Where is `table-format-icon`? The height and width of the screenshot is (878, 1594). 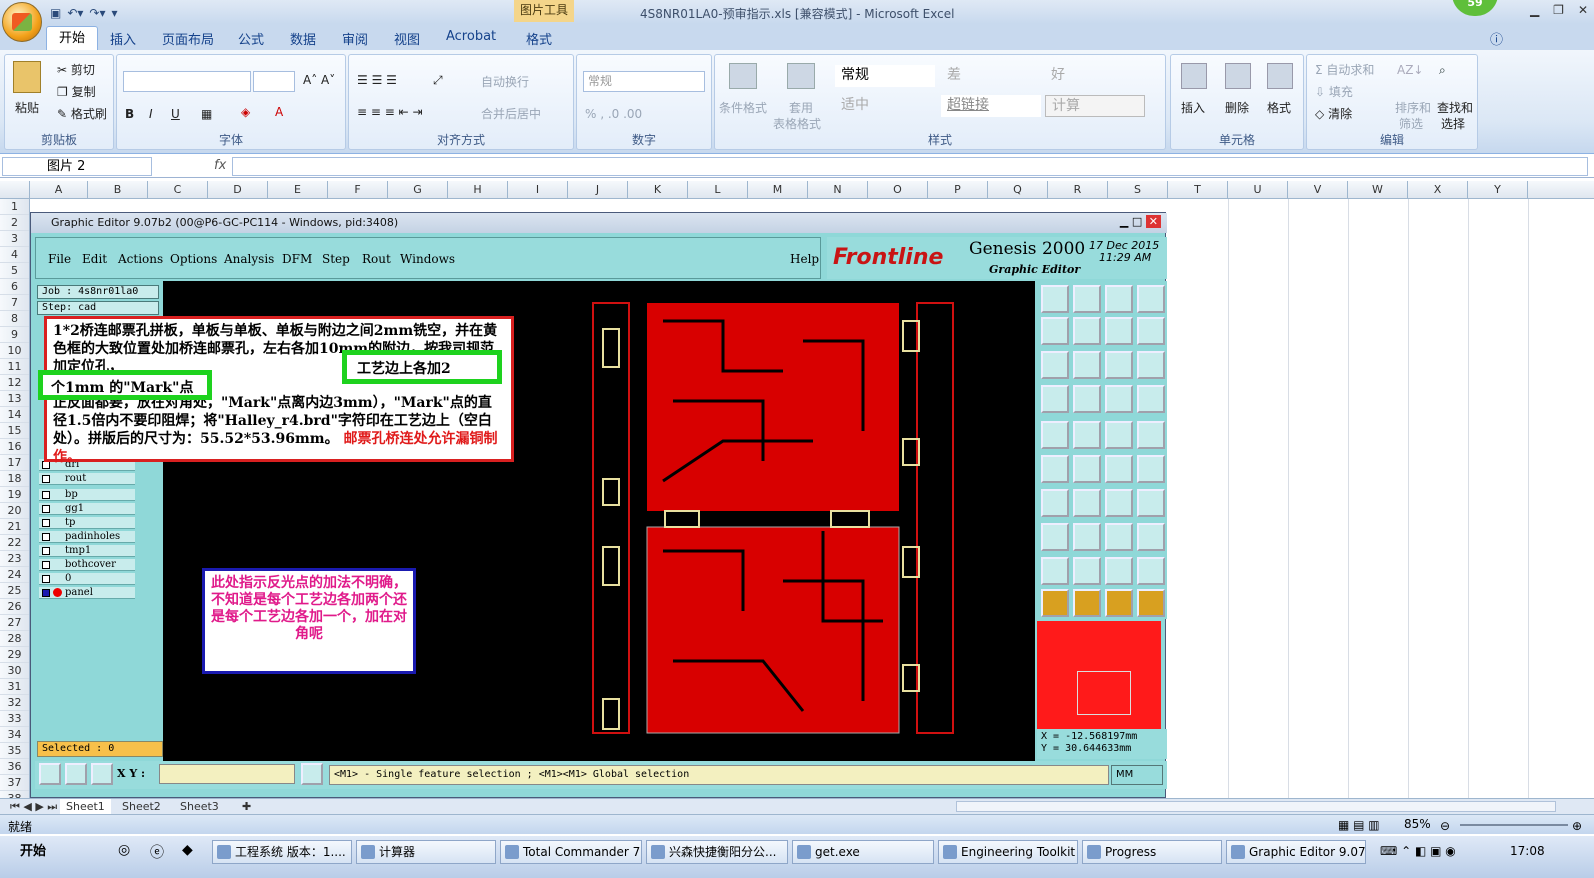
table-format-icon is located at coordinates (801, 76).